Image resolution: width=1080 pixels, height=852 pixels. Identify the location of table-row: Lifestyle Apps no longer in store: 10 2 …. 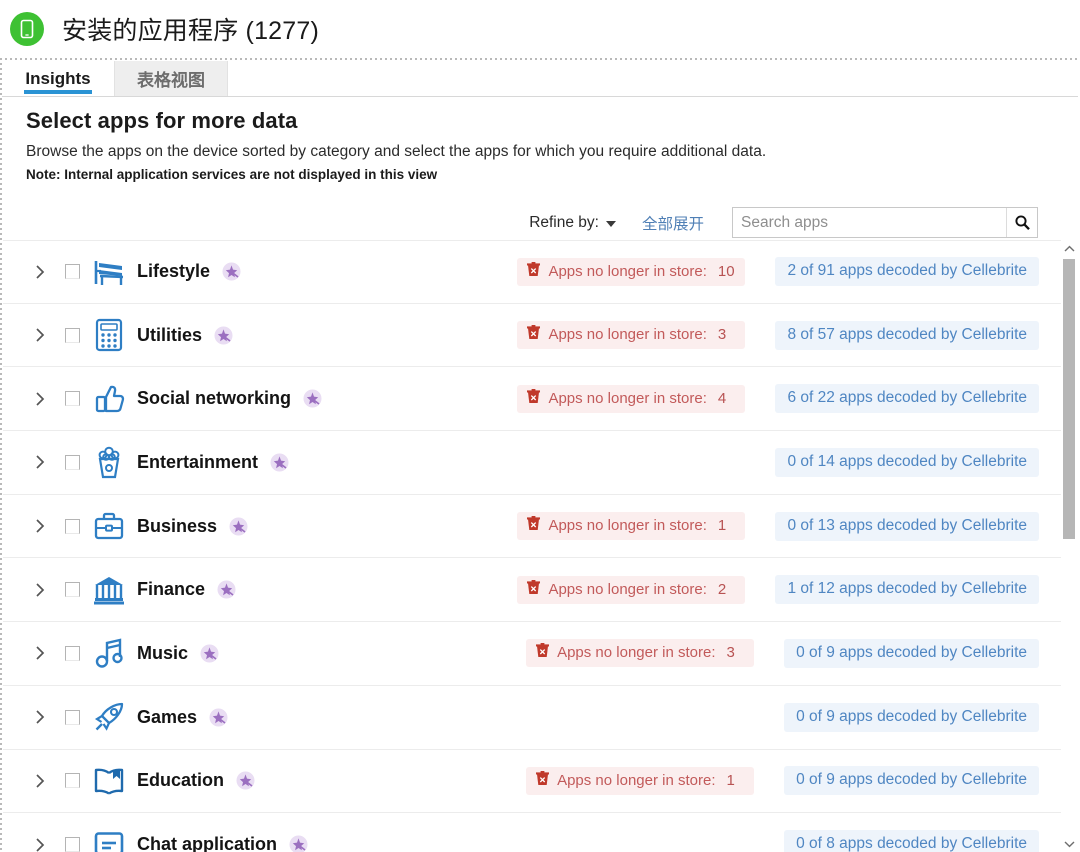
(532, 272).